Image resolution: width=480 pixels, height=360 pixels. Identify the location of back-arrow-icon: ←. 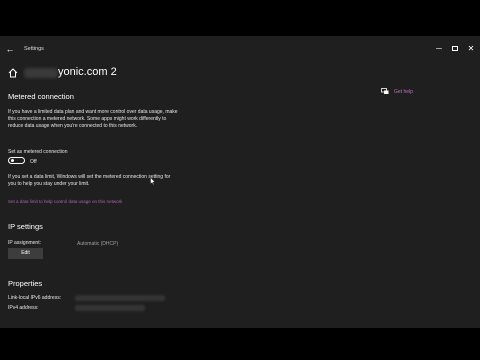
(10, 49).